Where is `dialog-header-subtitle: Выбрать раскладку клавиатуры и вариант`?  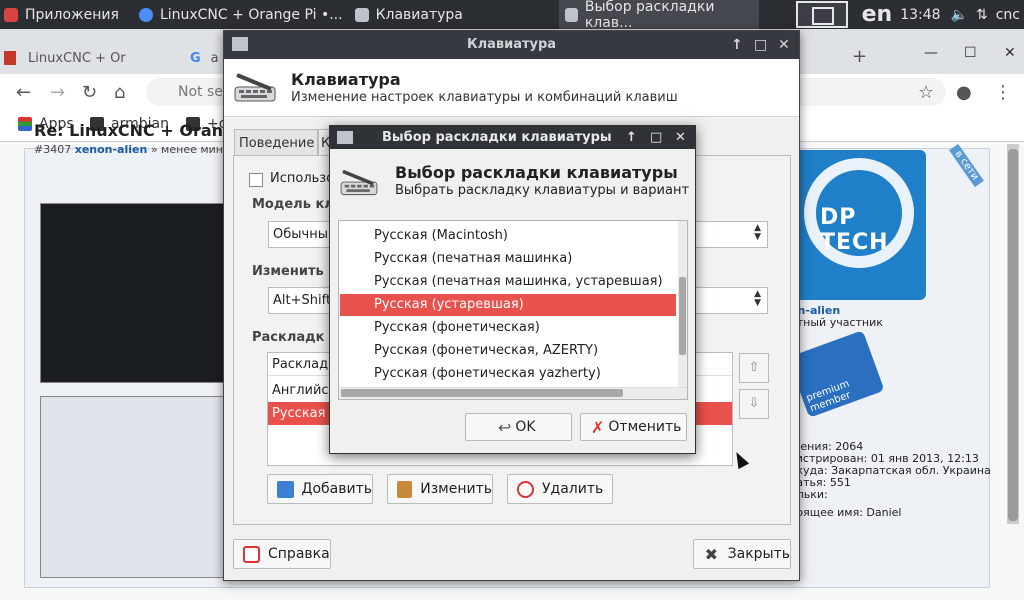 dialog-header-subtitle: Выбрать раскладку клавиатуры и вариант is located at coordinates (542, 190).